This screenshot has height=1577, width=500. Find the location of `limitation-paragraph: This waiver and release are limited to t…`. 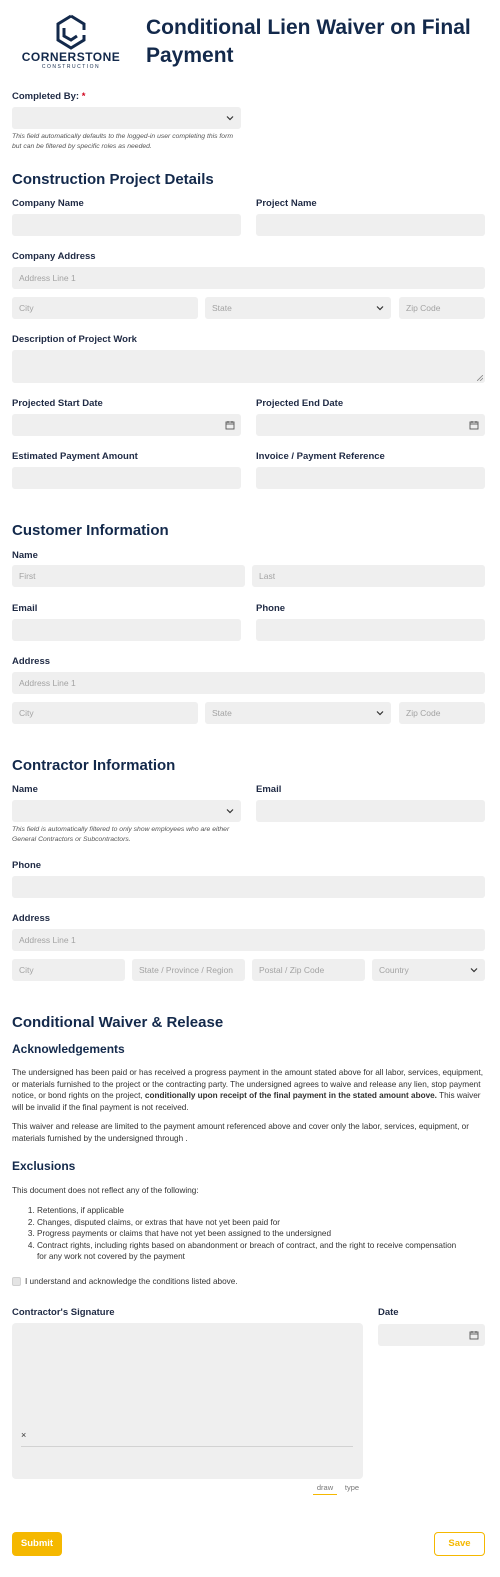

limitation-paragraph: This waiver and release are limited to t… is located at coordinates (240, 1132).